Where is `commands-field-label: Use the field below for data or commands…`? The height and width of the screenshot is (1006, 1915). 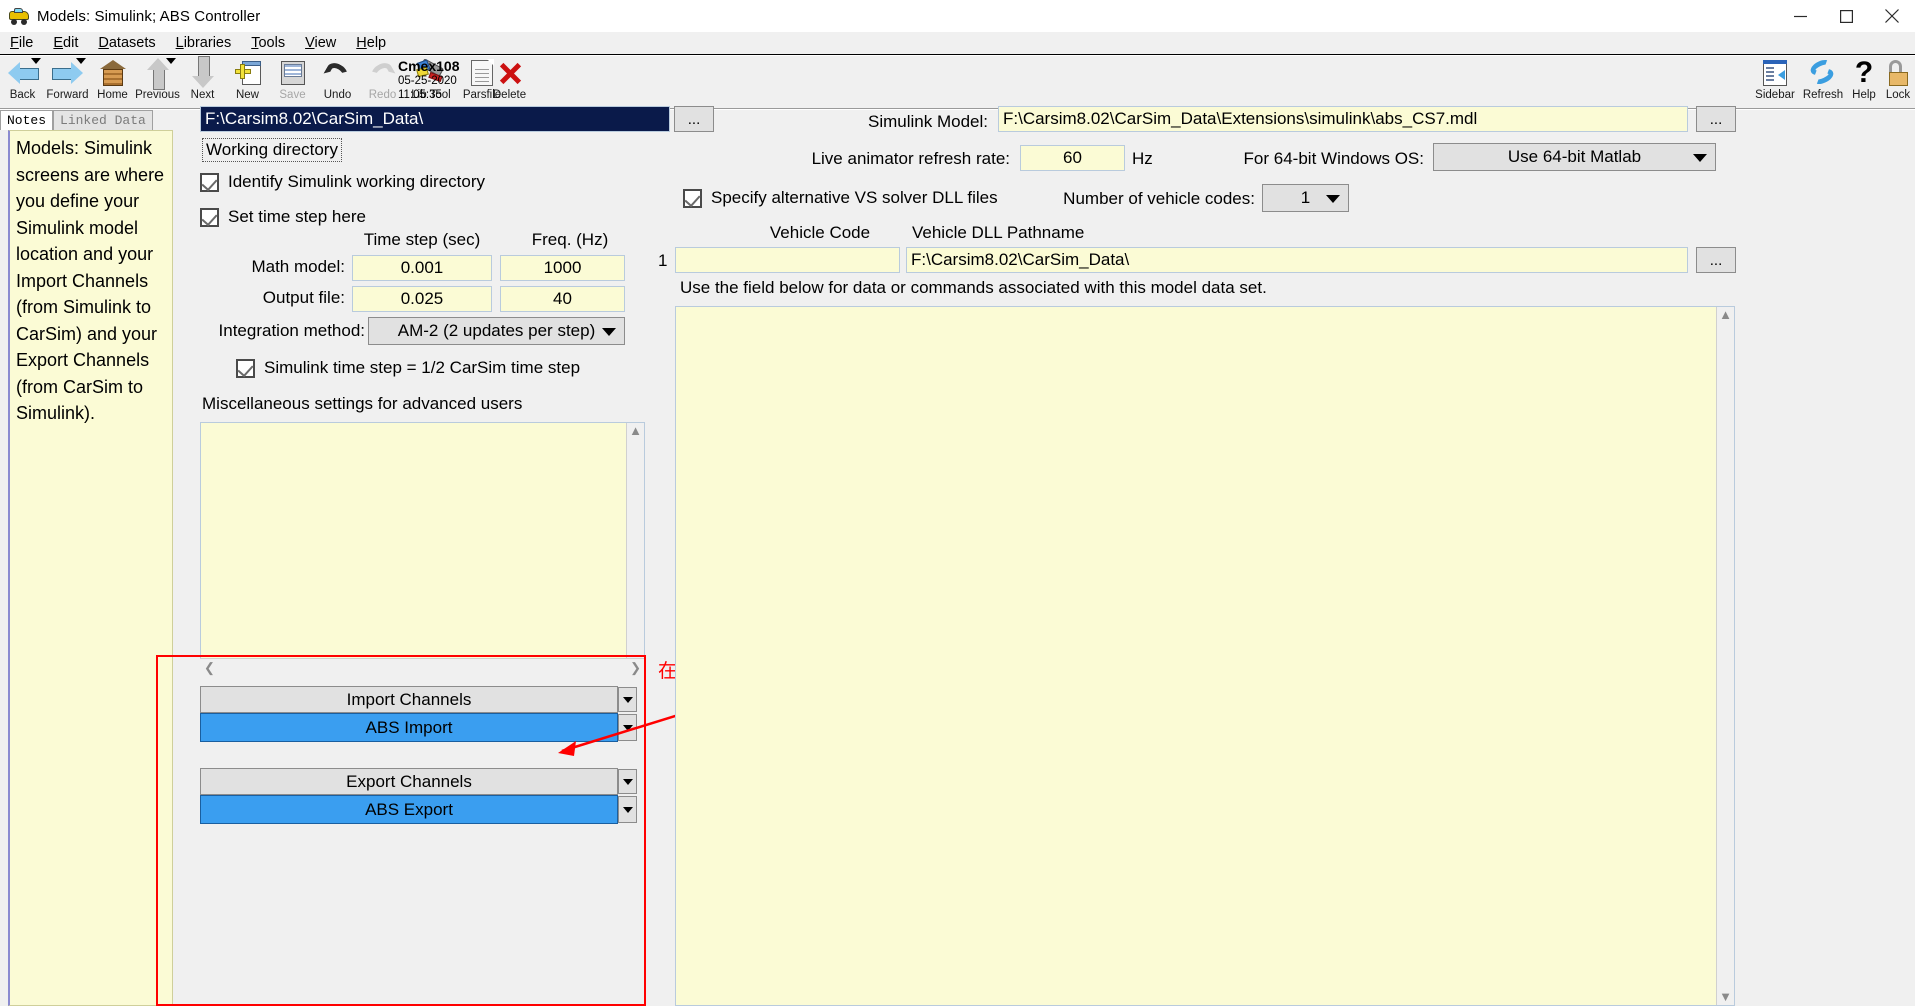
commands-field-label: Use the field below for data or commands… is located at coordinates (973, 287).